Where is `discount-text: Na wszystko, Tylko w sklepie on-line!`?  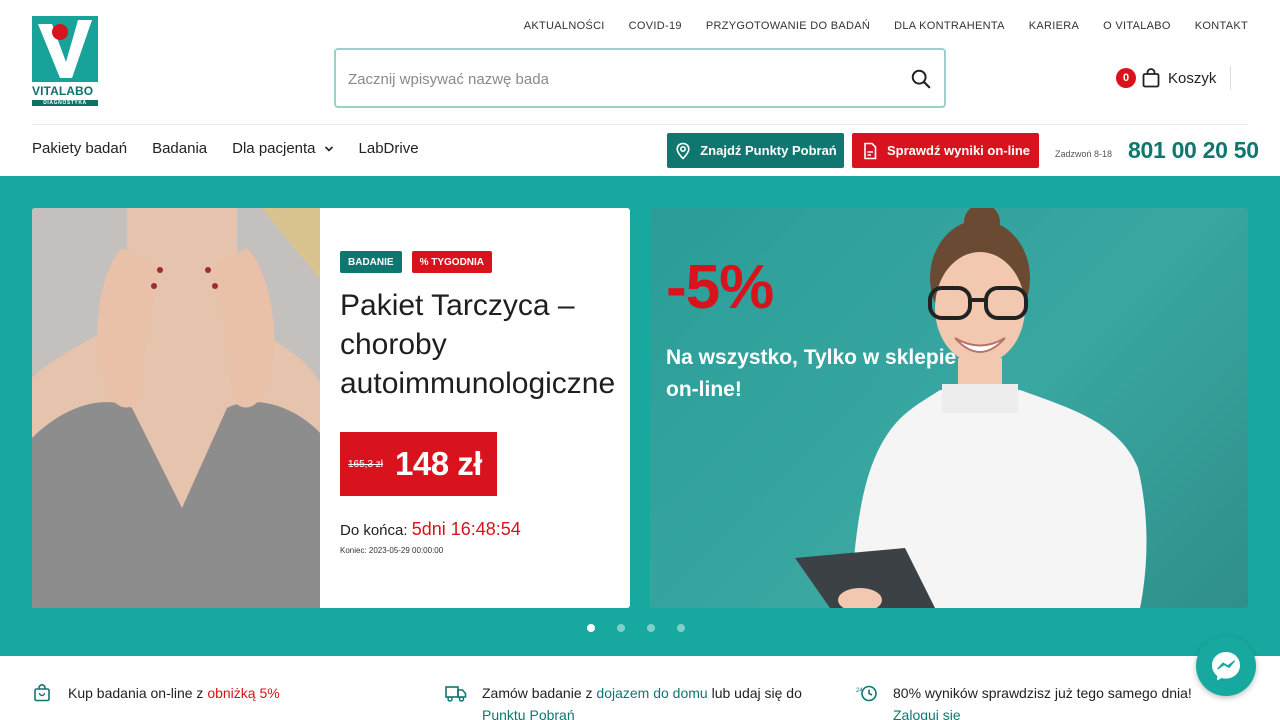
discount-text: Na wszystko, Tylko w sklepie on-line! is located at coordinates (816, 374).